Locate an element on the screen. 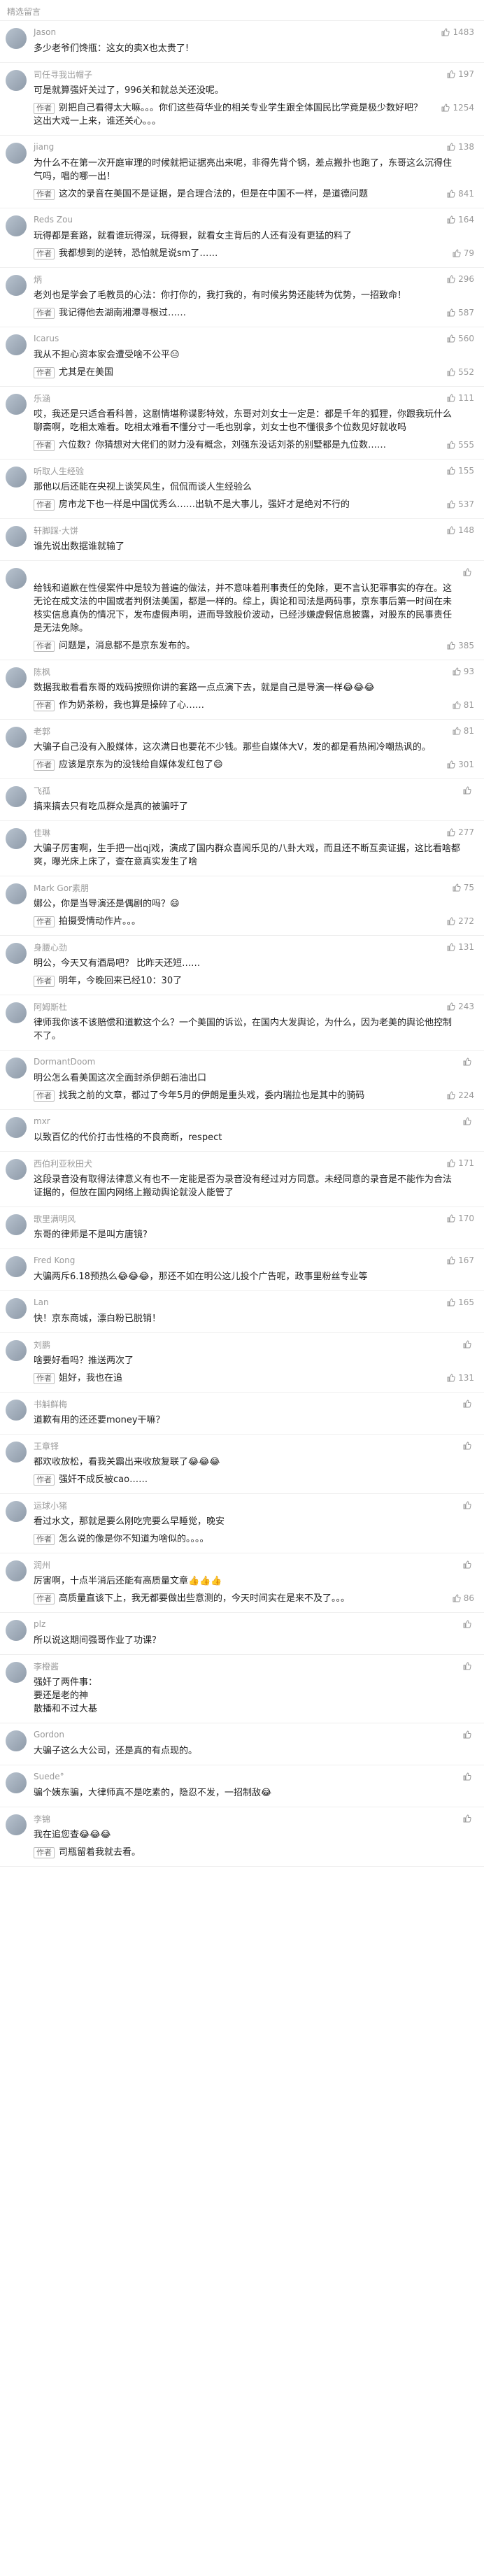 The height and width of the screenshot is (2576, 484). like-button: 81 is located at coordinates (463, 731).